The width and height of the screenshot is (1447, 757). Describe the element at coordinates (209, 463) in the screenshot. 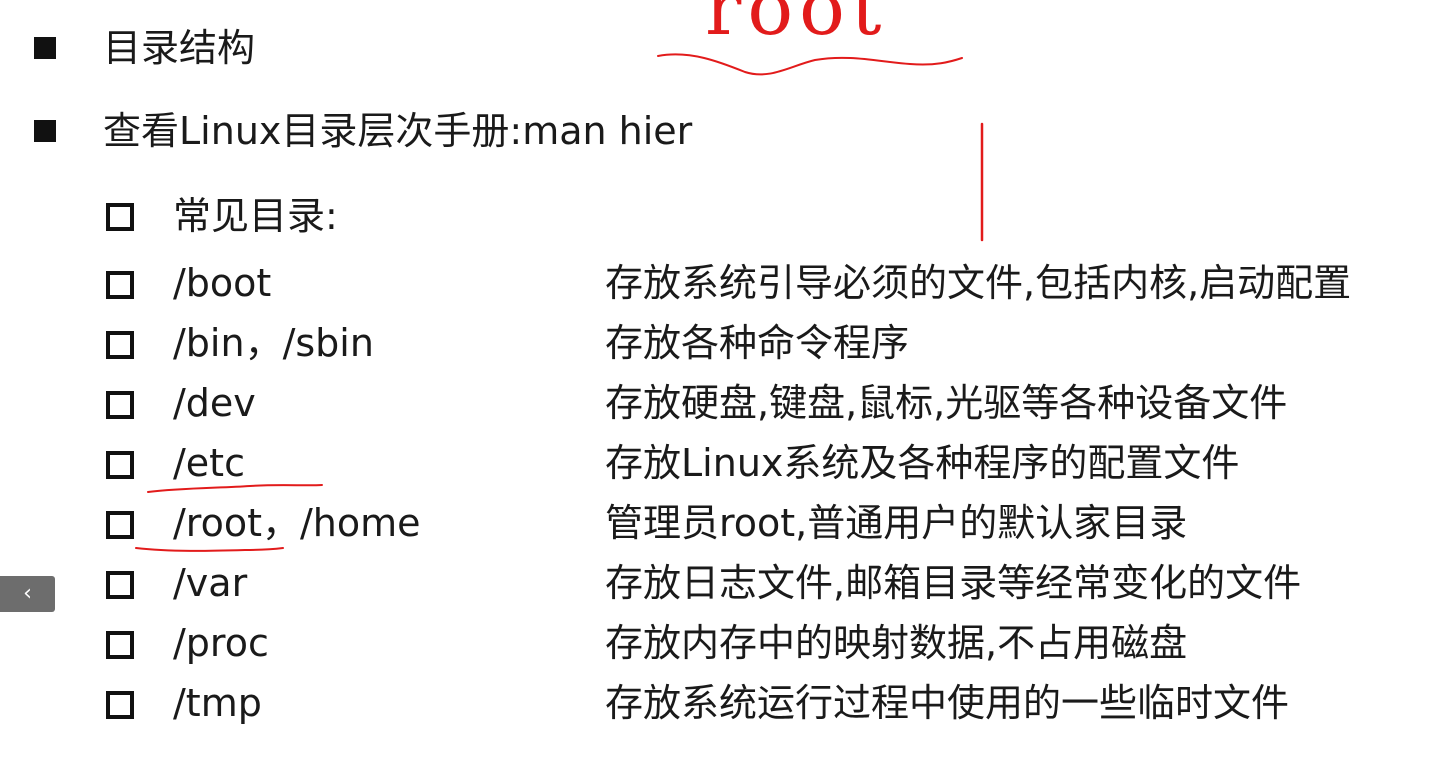

I see `dir-path: /etc` at that location.